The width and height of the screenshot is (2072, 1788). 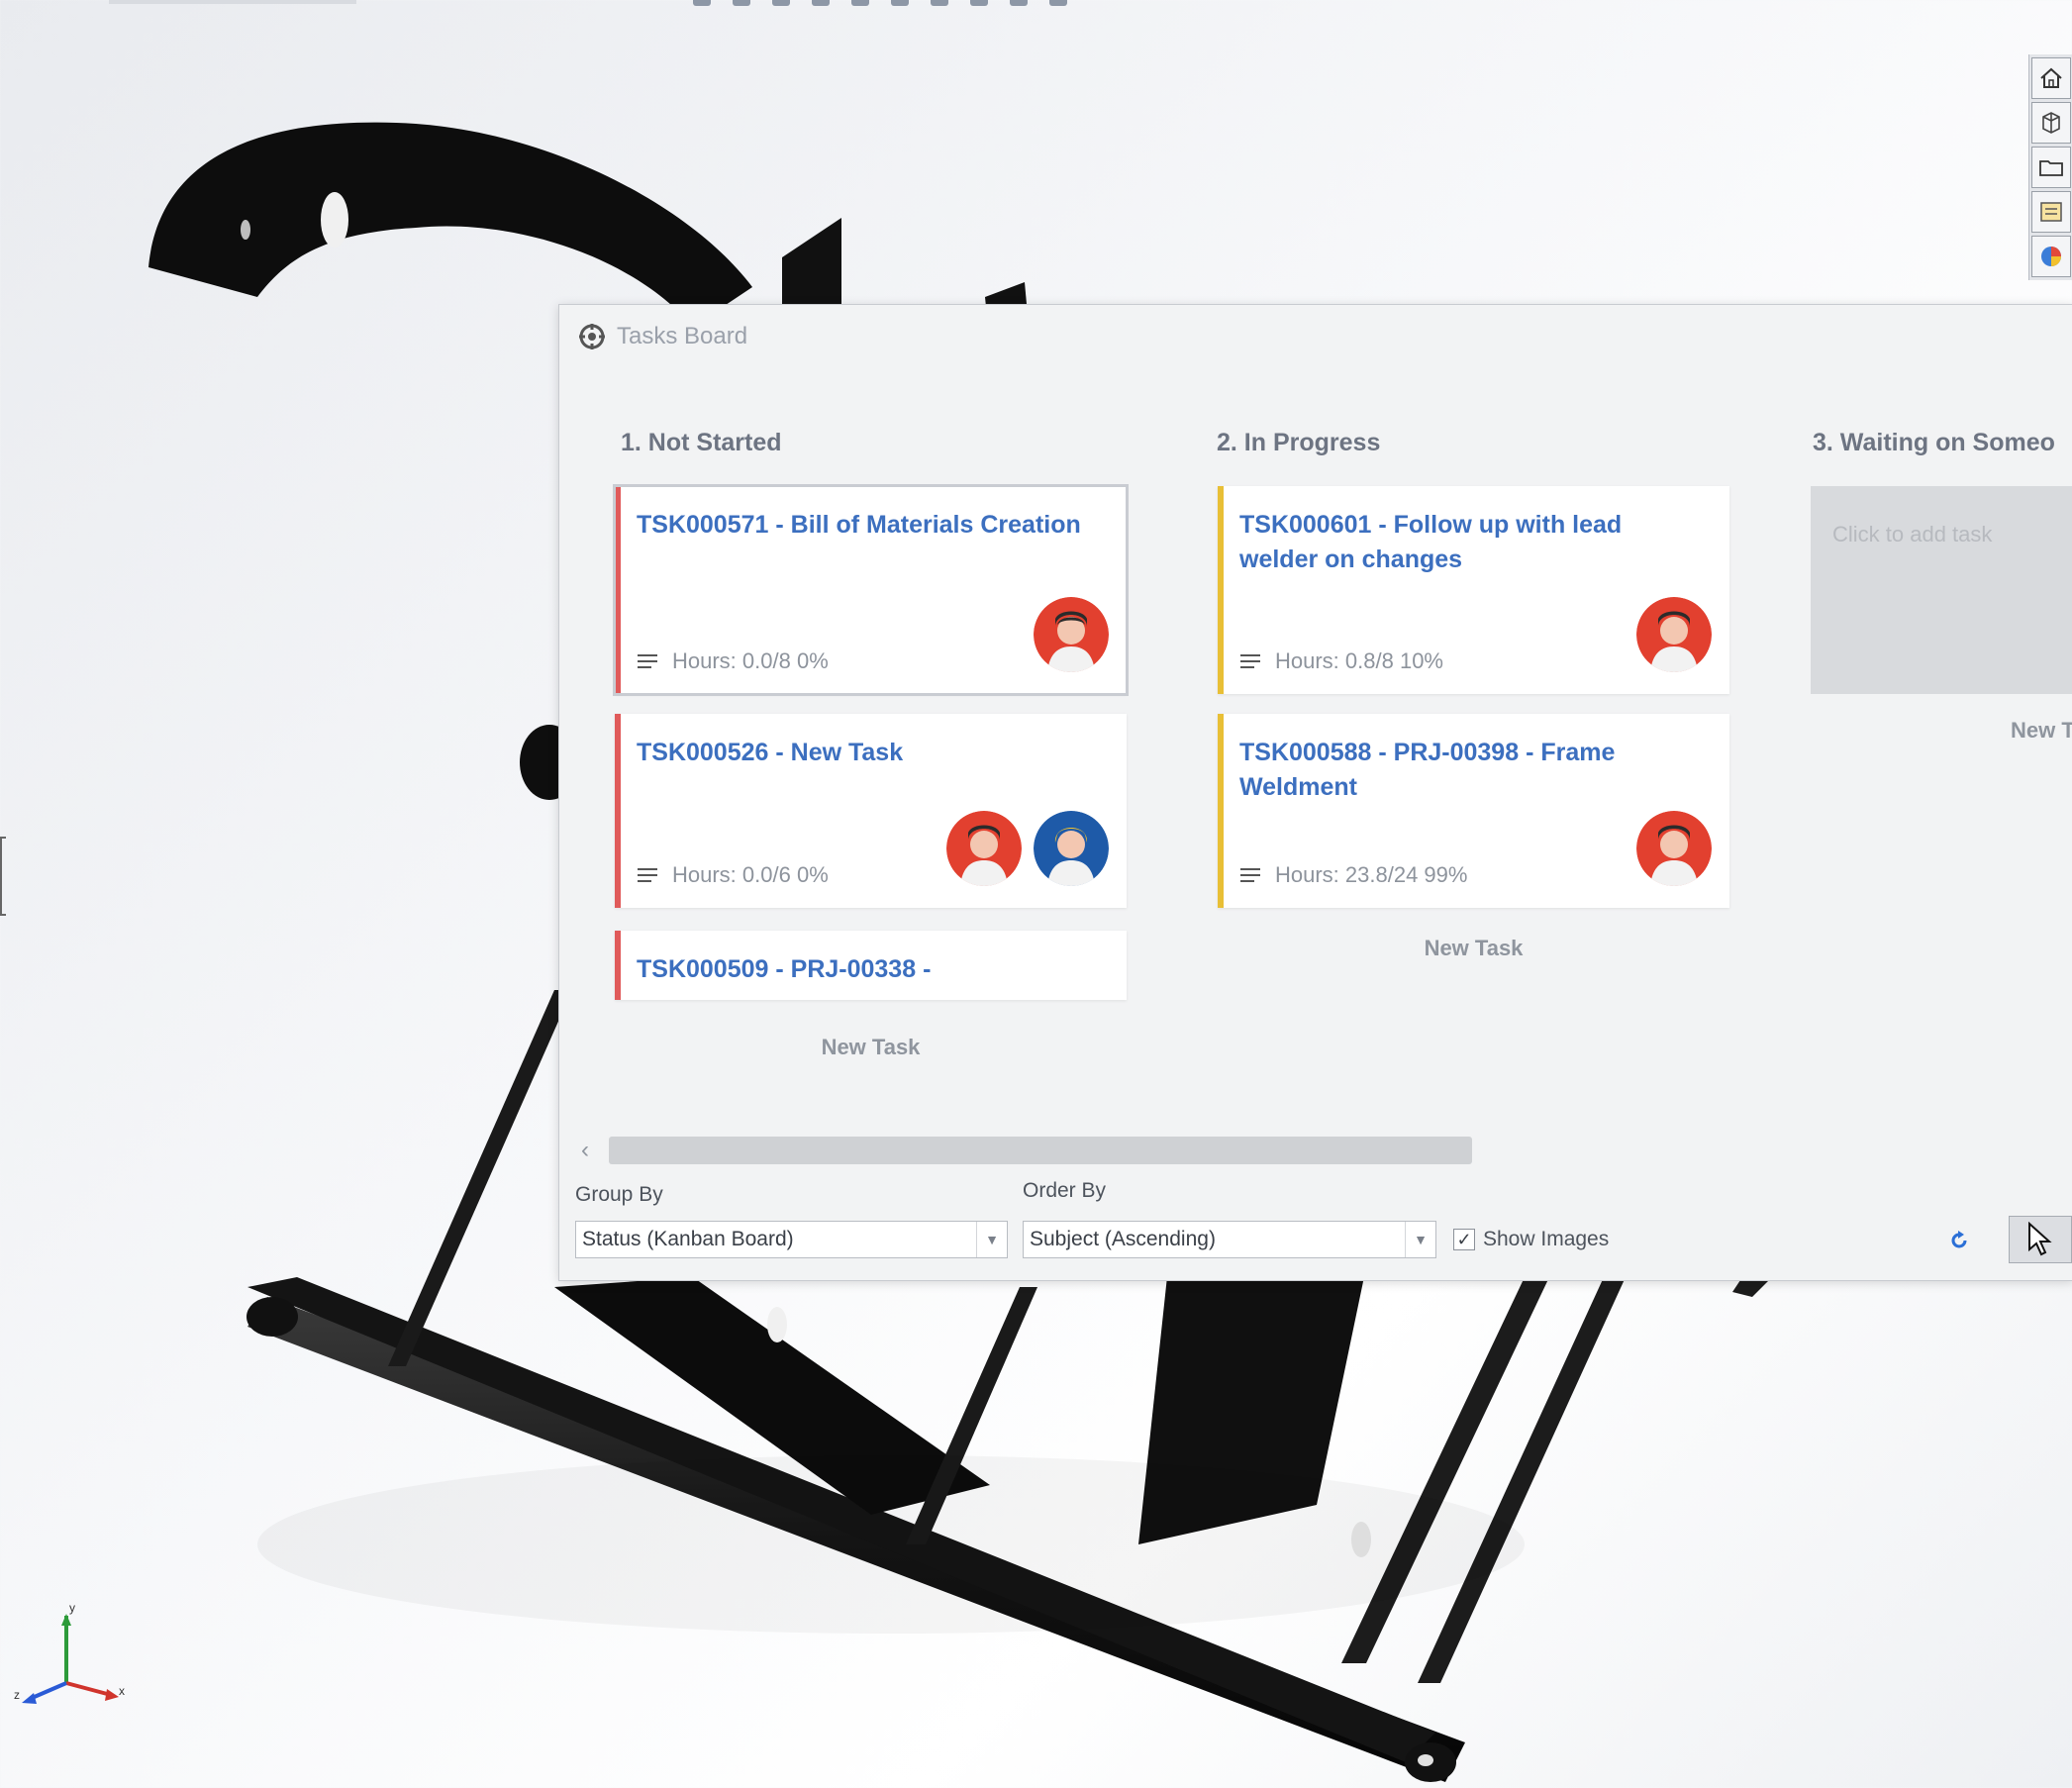 What do you see at coordinates (69, 1652) in the screenshot?
I see `coordinate-triad: y x z` at bounding box center [69, 1652].